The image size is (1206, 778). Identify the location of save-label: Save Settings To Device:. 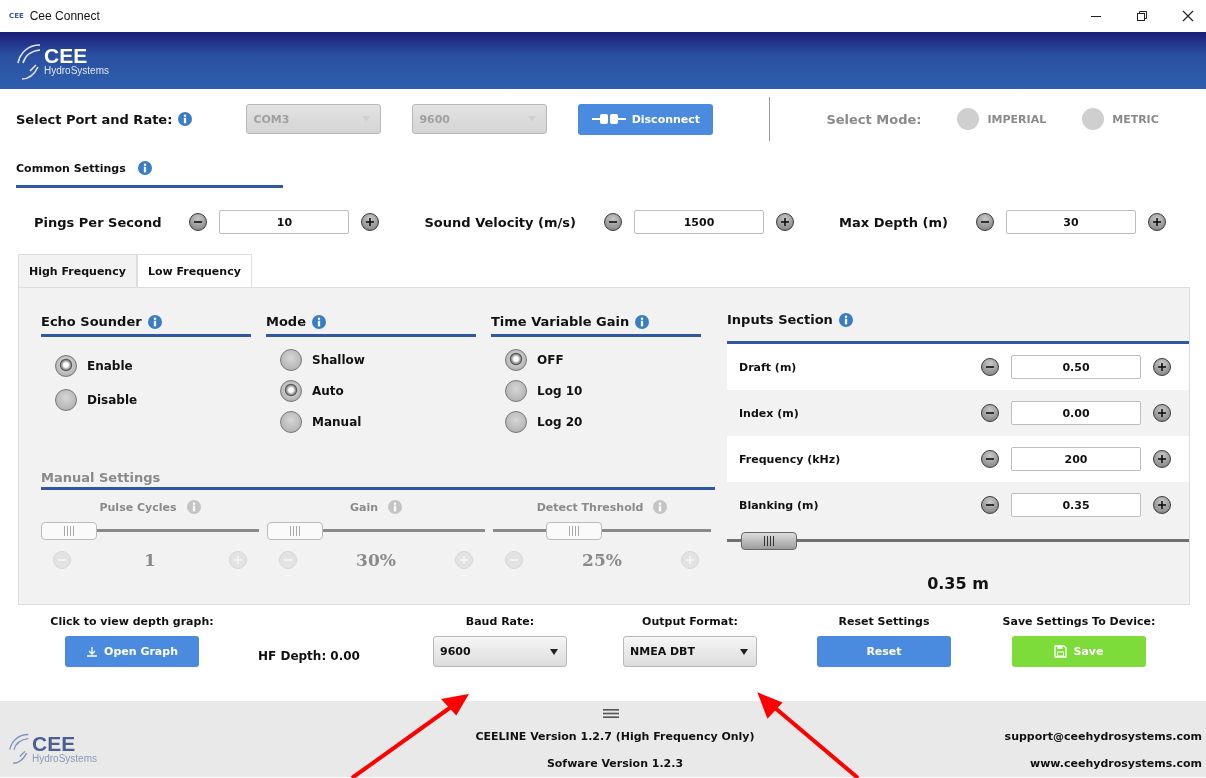
(1079, 621).